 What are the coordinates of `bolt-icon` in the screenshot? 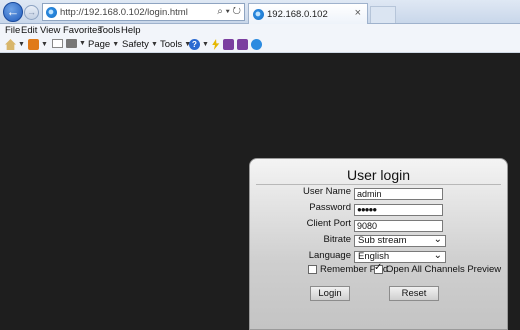 It's located at (216, 44).